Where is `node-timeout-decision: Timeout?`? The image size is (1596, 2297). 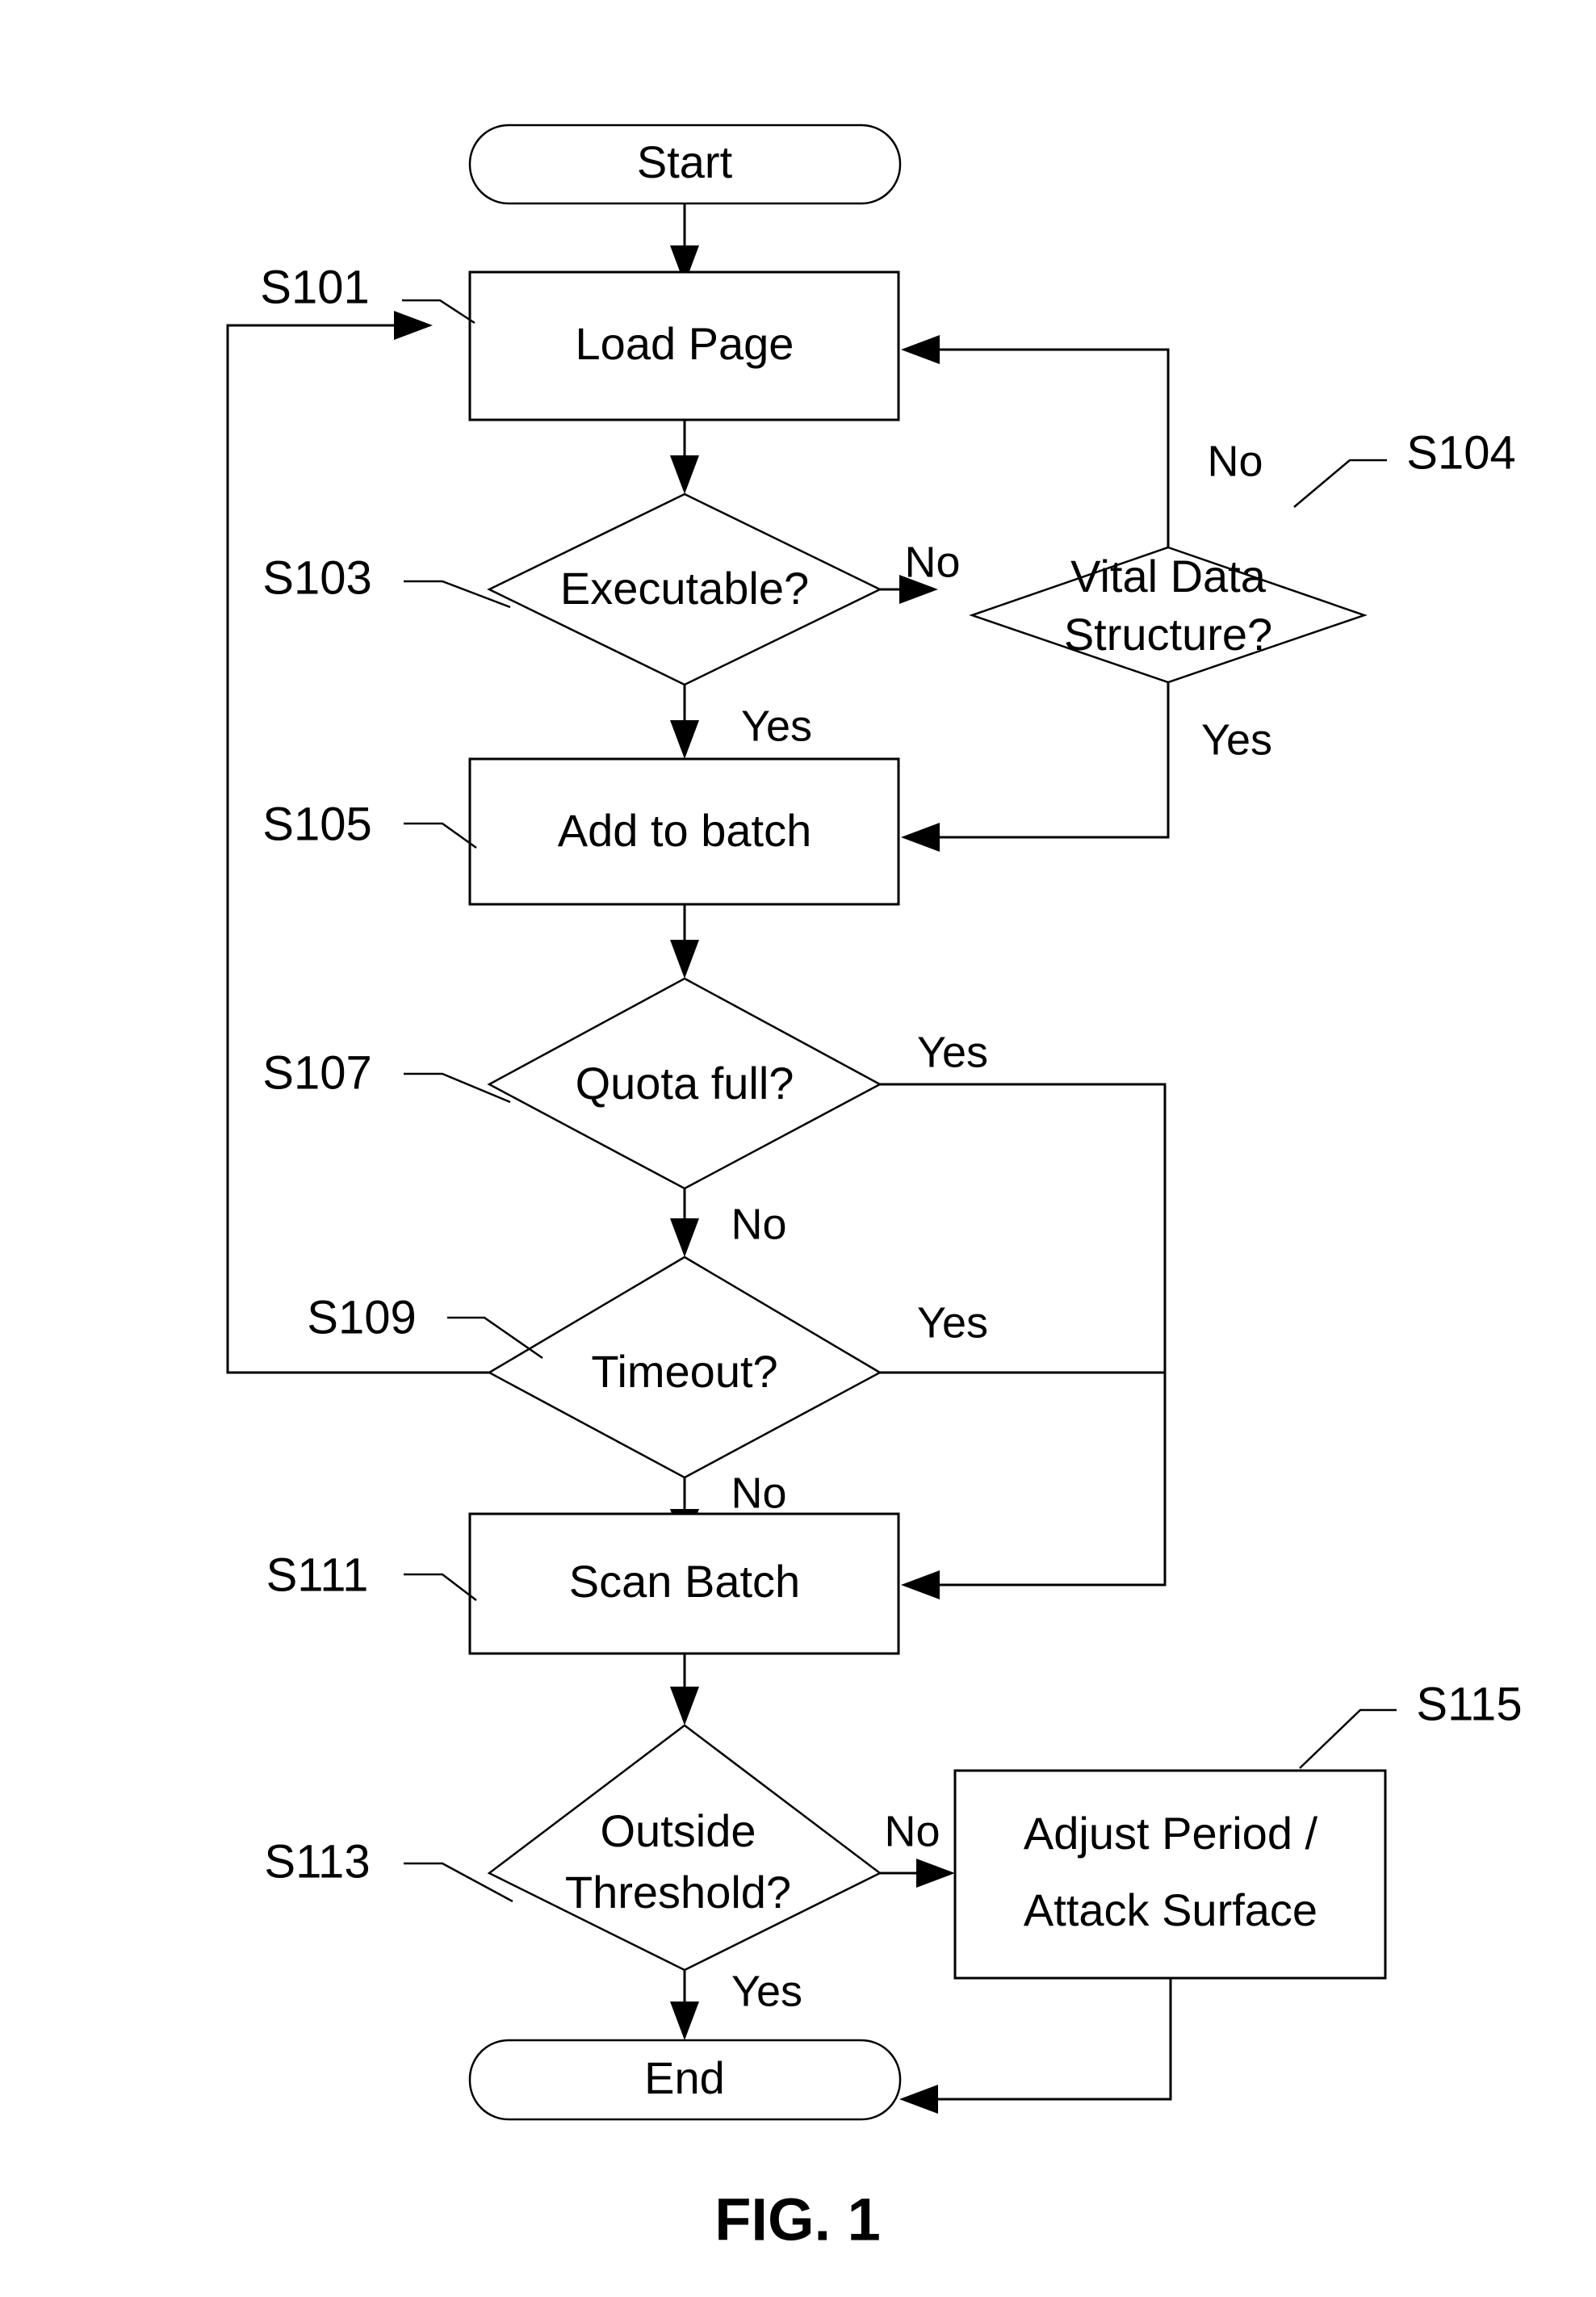 node-timeout-decision: Timeout? is located at coordinates (684, 1367).